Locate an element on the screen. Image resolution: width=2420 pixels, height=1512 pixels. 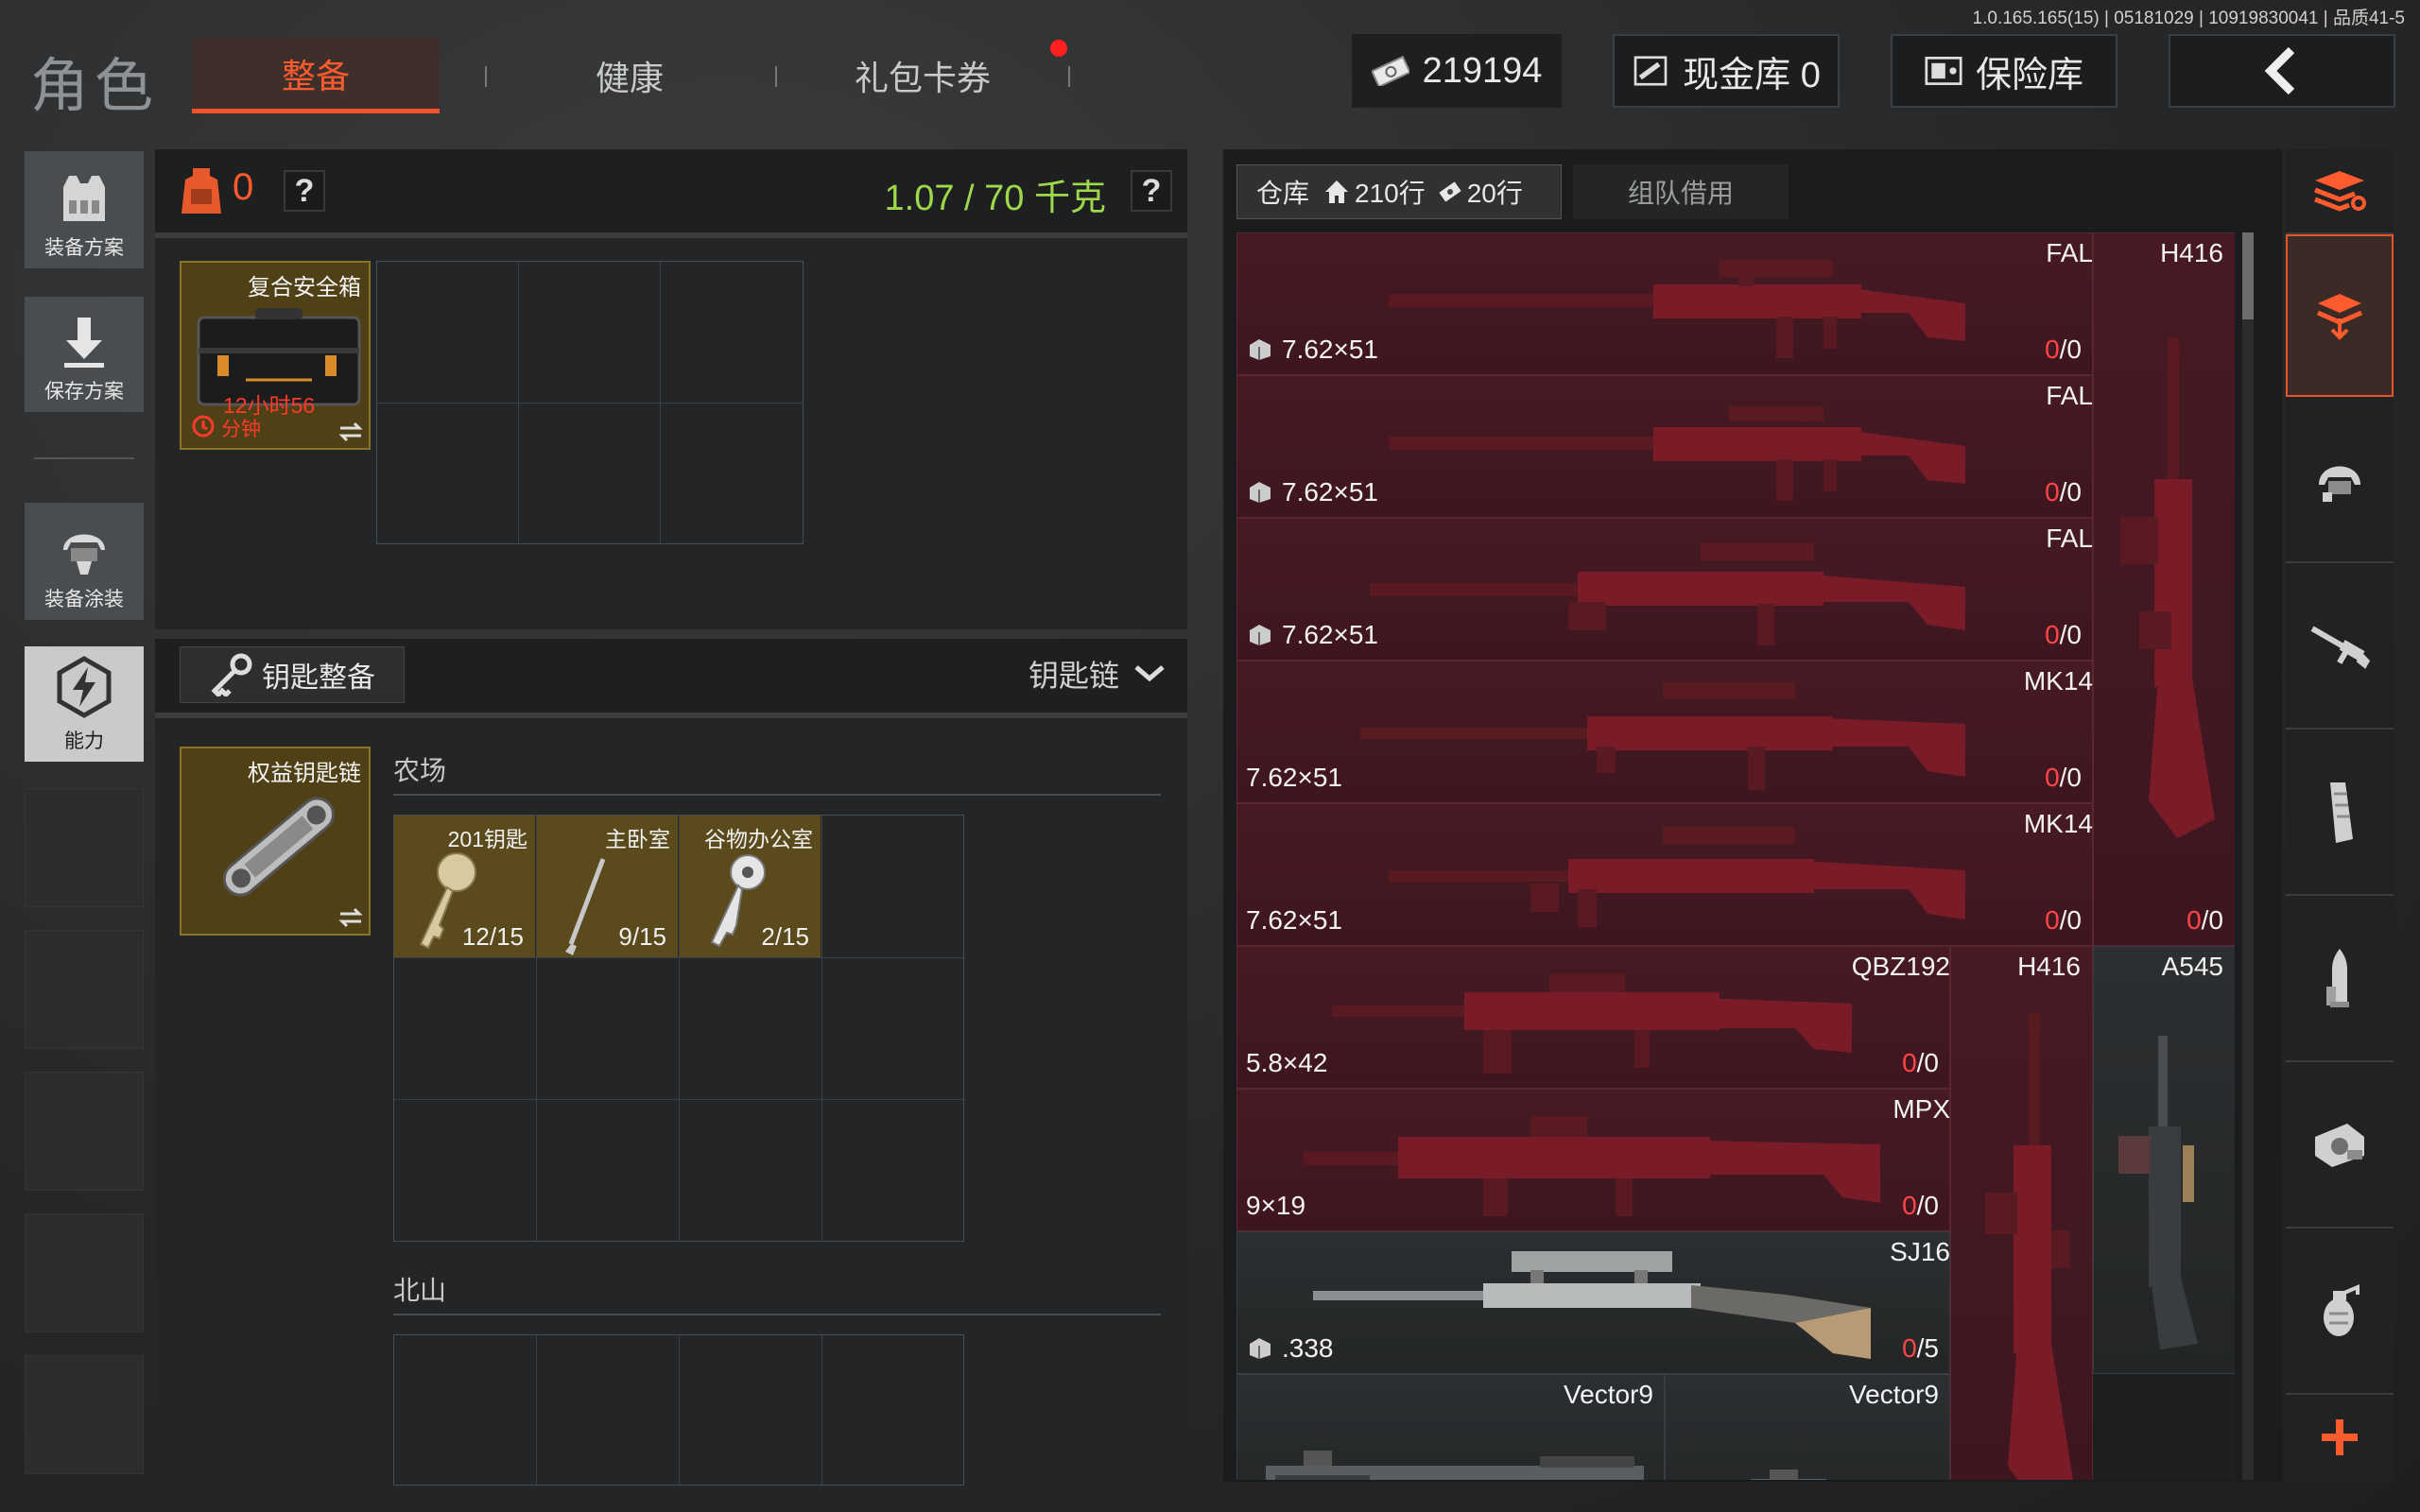
category-attachment is located at coordinates (2340, 1145).